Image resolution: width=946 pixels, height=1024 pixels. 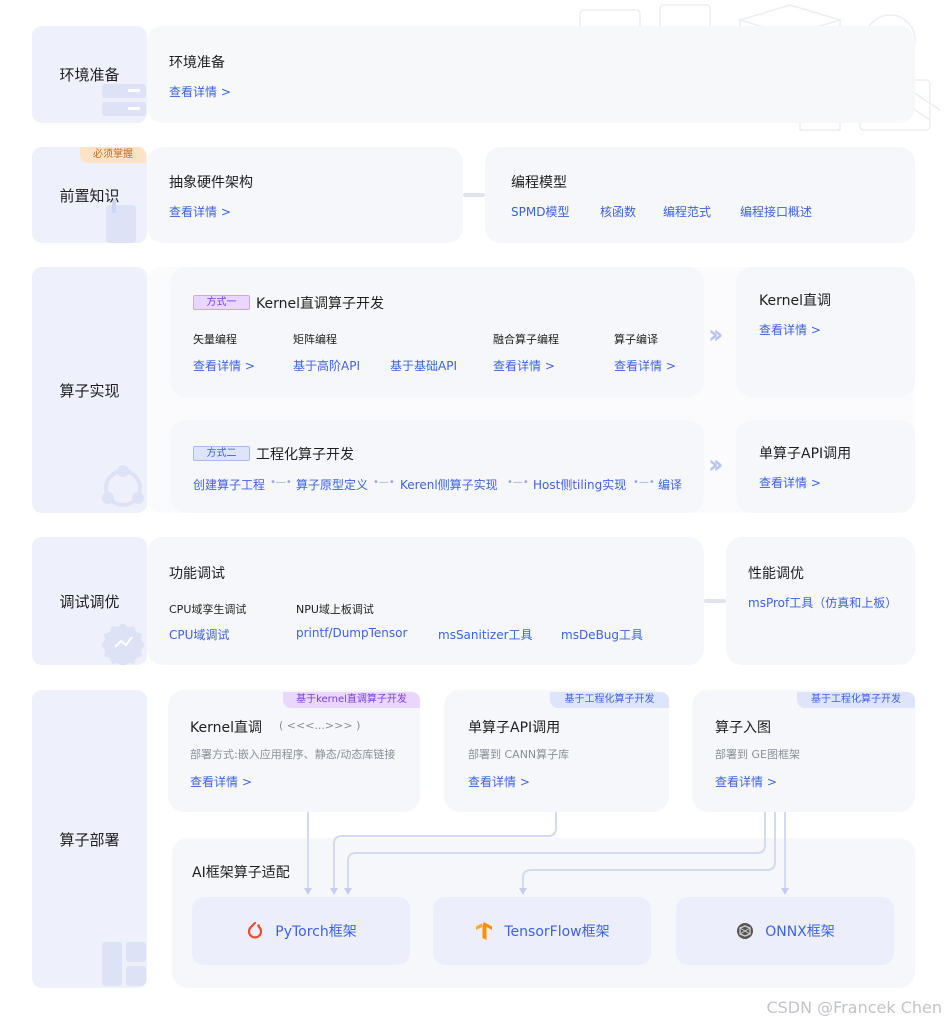 I want to click on tensorflow-card: TensorFlow框架, so click(x=542, y=931).